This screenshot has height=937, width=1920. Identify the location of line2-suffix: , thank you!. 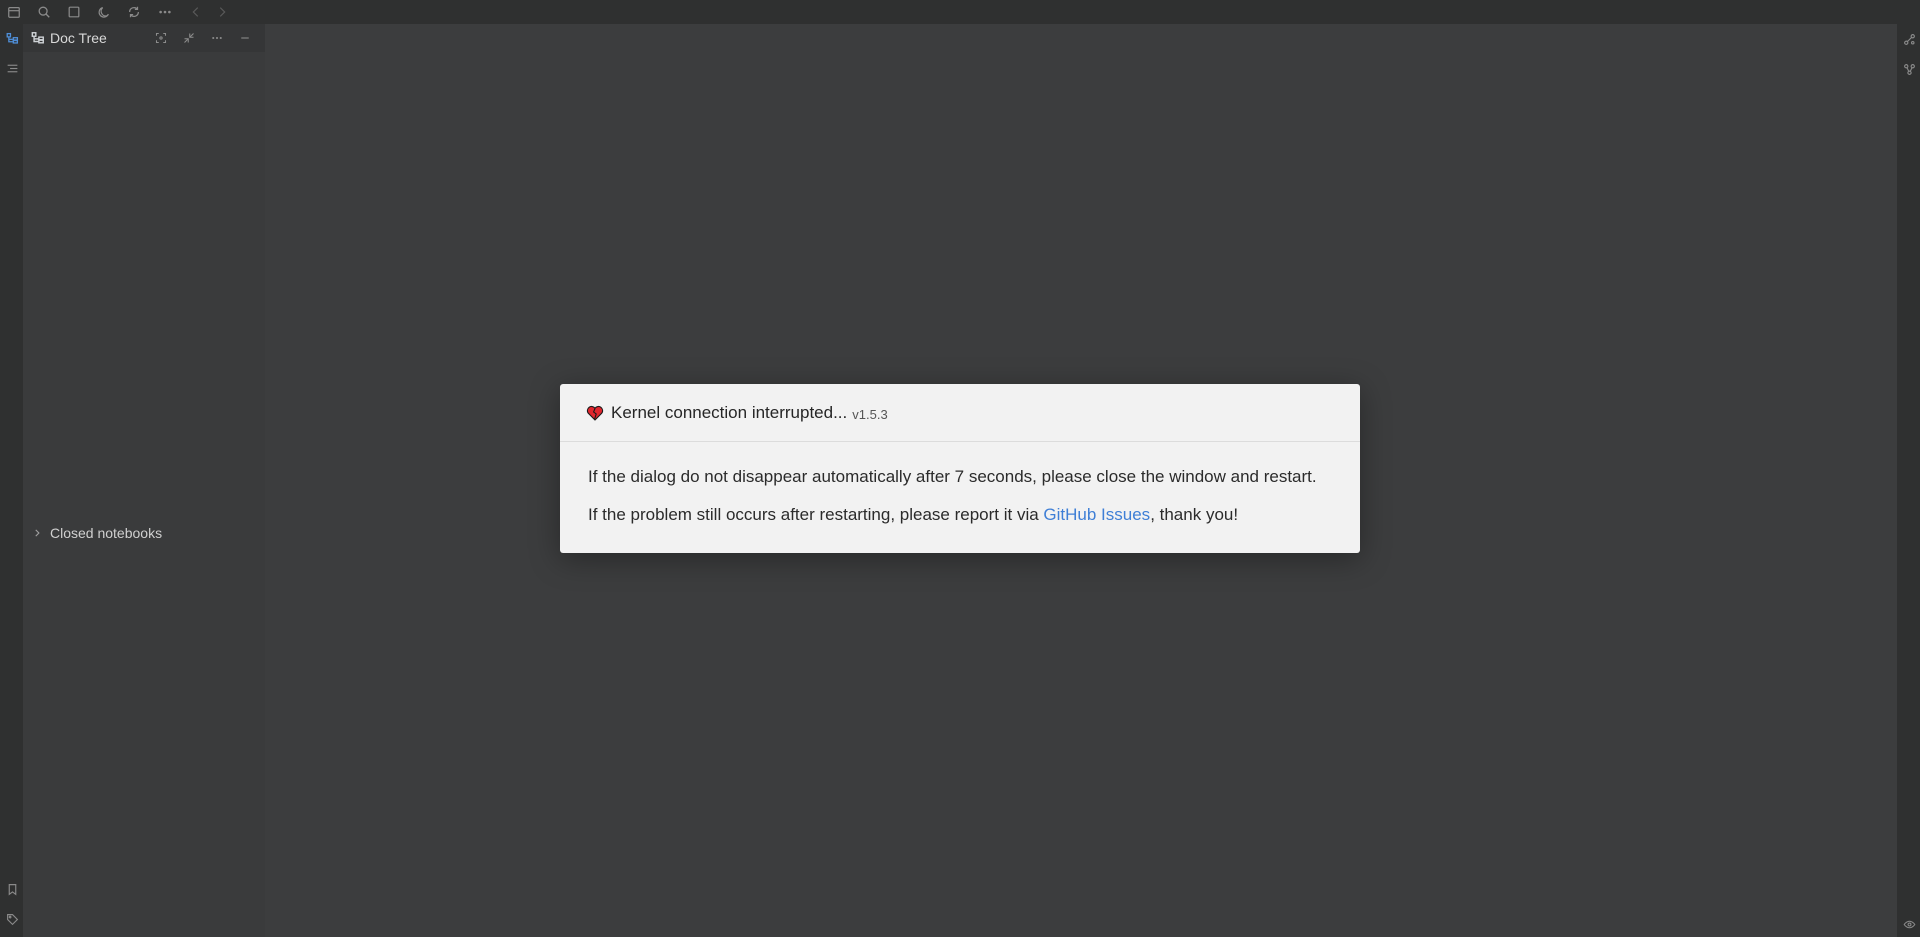
(1194, 514).